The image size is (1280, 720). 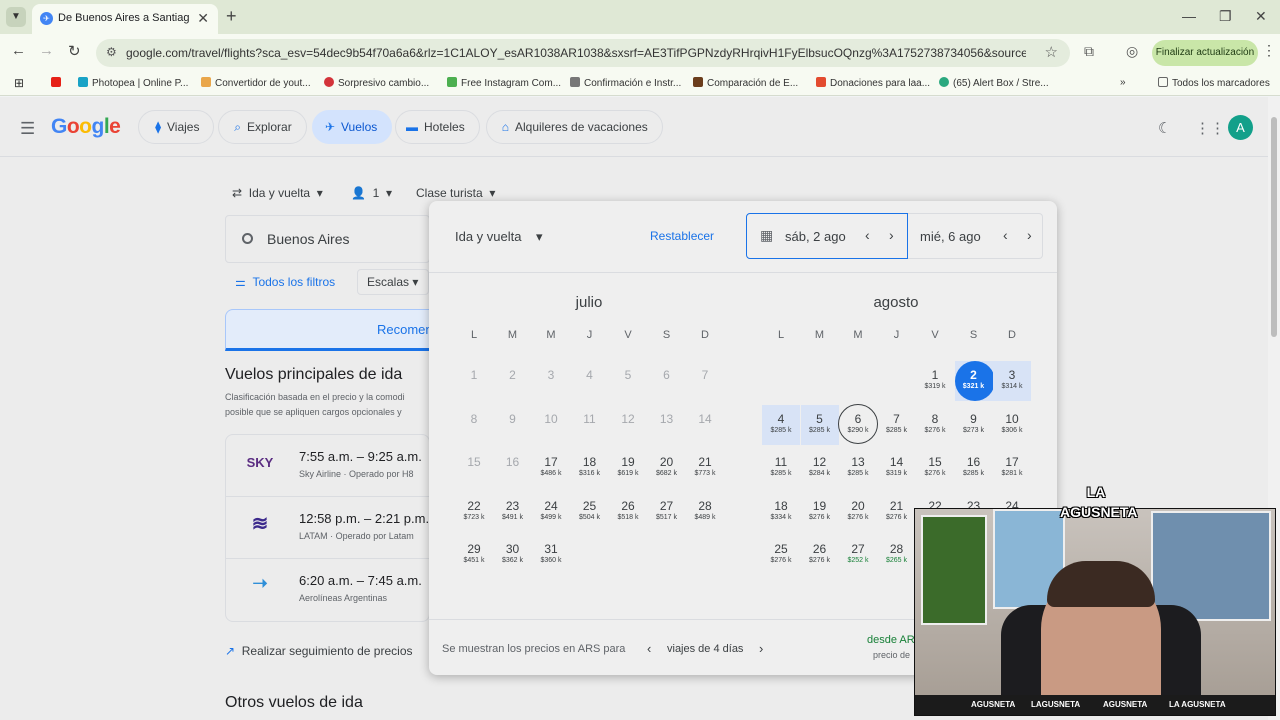 What do you see at coordinates (649, 648) in the screenshot?
I see `duration-prev-icon: ‹` at bounding box center [649, 648].